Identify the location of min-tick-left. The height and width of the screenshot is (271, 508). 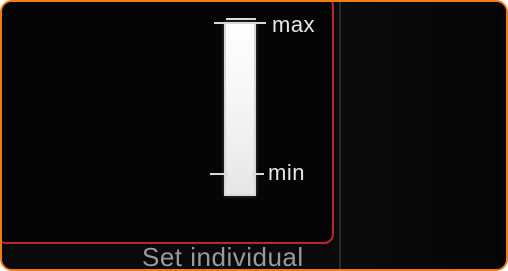
(219, 174).